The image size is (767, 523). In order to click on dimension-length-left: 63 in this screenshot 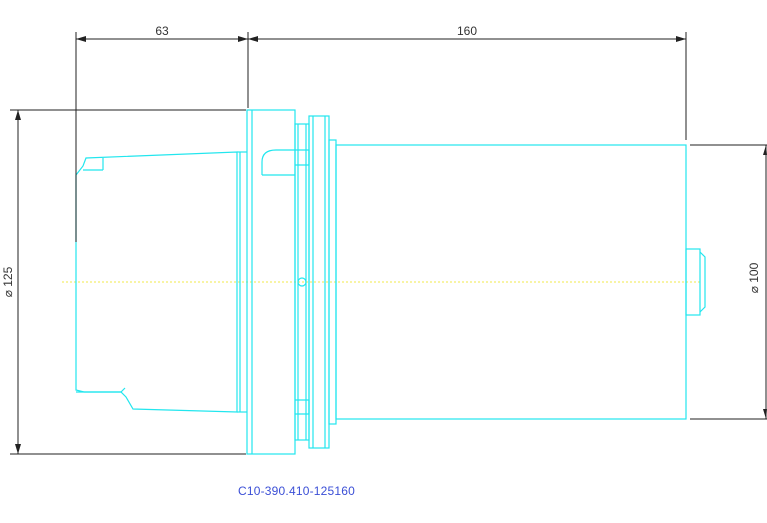, I will do `click(162, 31)`.